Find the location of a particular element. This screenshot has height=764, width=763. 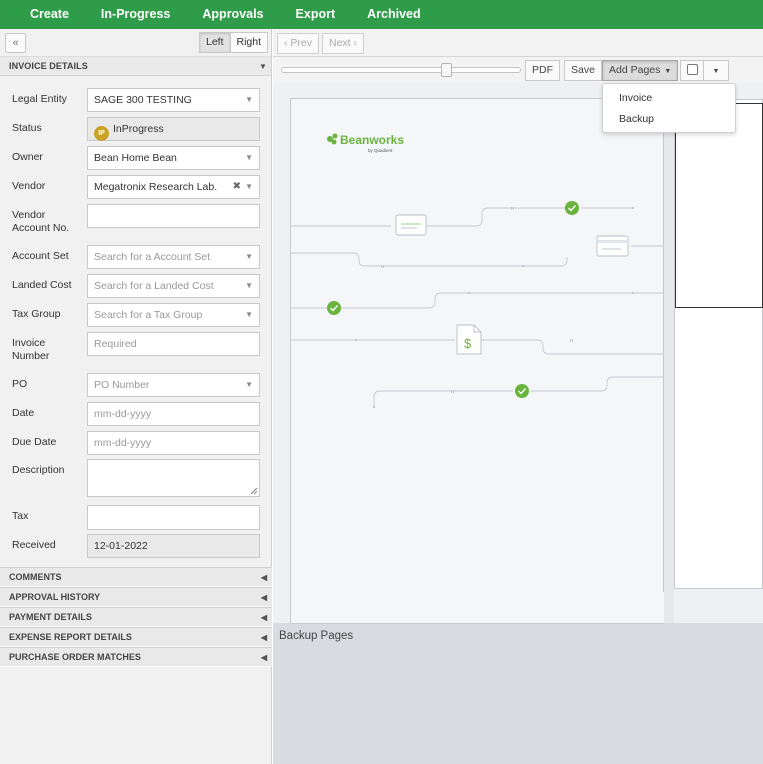

tax-group-select: Search for a Tax Group ▼ is located at coordinates (173, 315).